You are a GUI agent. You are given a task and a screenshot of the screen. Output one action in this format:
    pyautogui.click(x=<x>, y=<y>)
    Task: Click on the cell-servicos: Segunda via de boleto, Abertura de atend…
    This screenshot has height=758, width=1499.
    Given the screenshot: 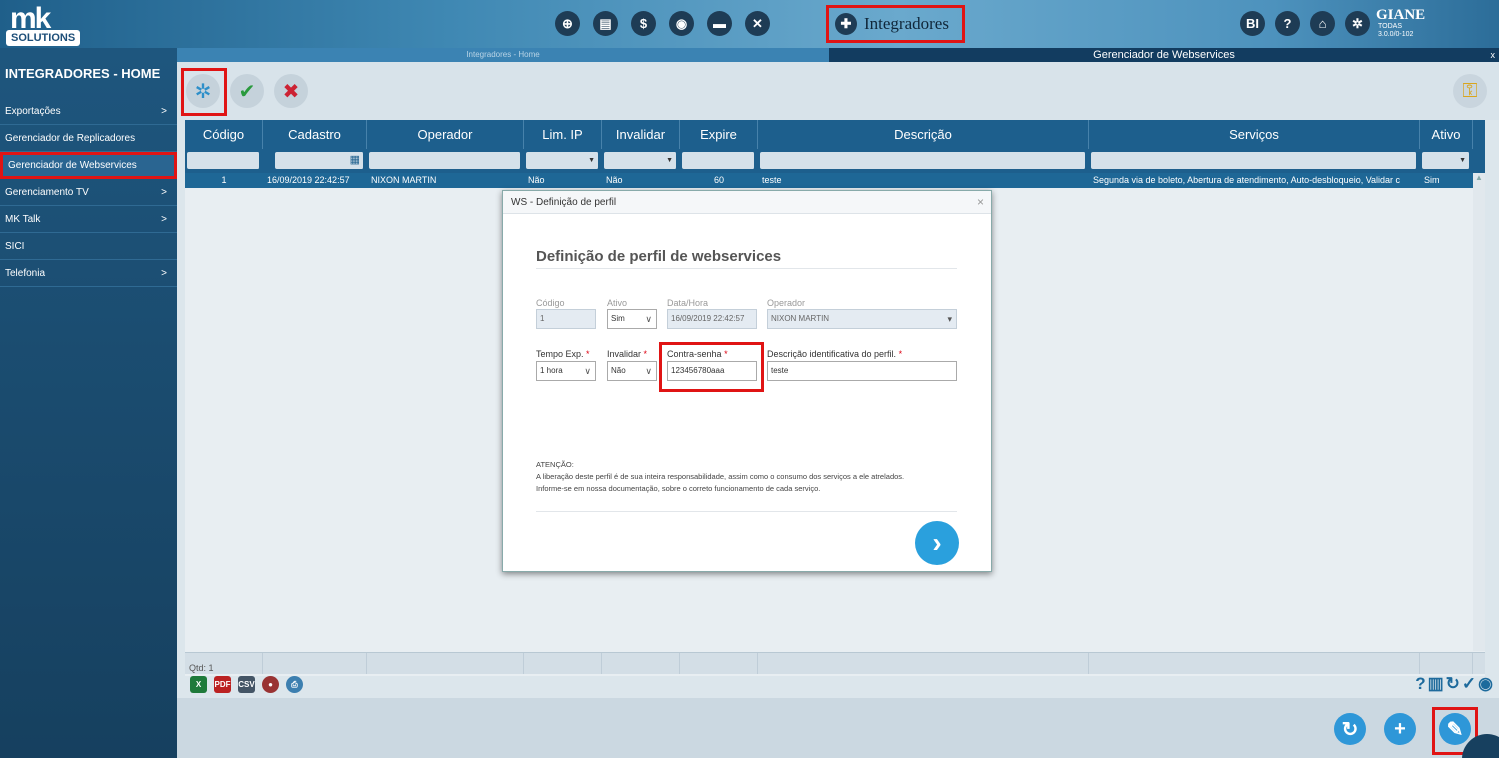 What is the action you would take?
    pyautogui.click(x=1247, y=180)
    